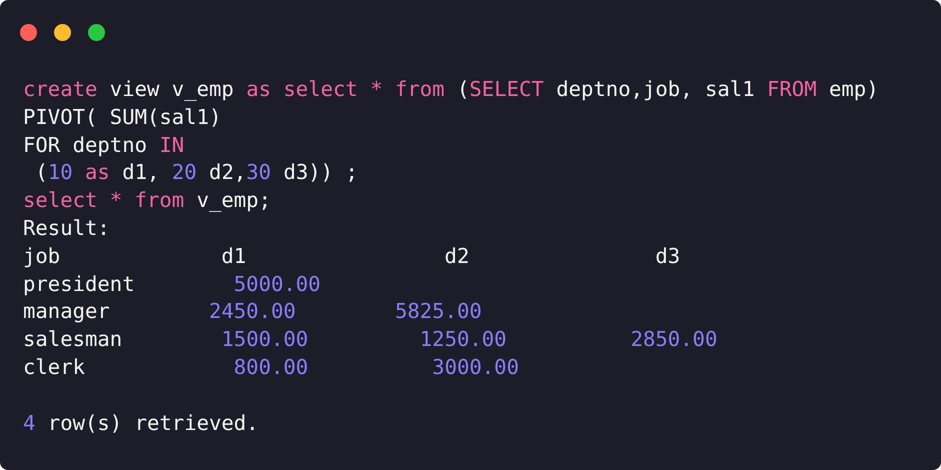  Describe the element at coordinates (103, 145) in the screenshot. I see `code-line: FOR deptno IN` at that location.